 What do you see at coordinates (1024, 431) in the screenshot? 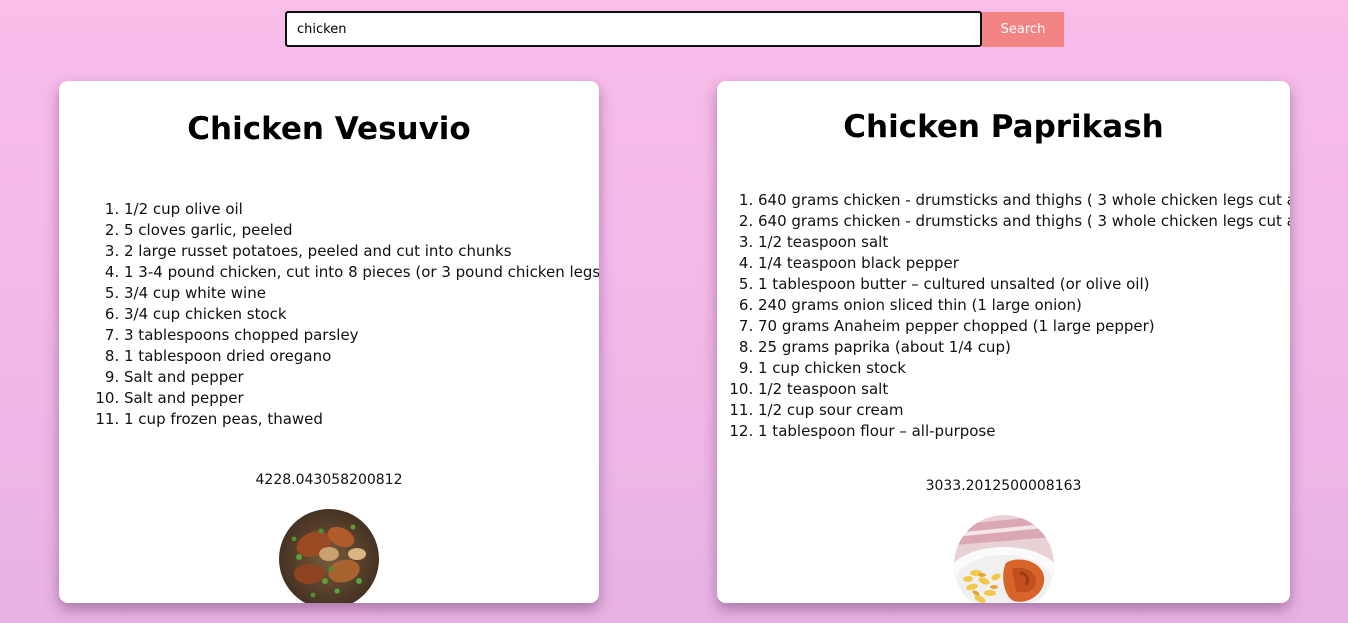
I see `ingredient-item: 1 tablespoon flour – all-purpose` at bounding box center [1024, 431].